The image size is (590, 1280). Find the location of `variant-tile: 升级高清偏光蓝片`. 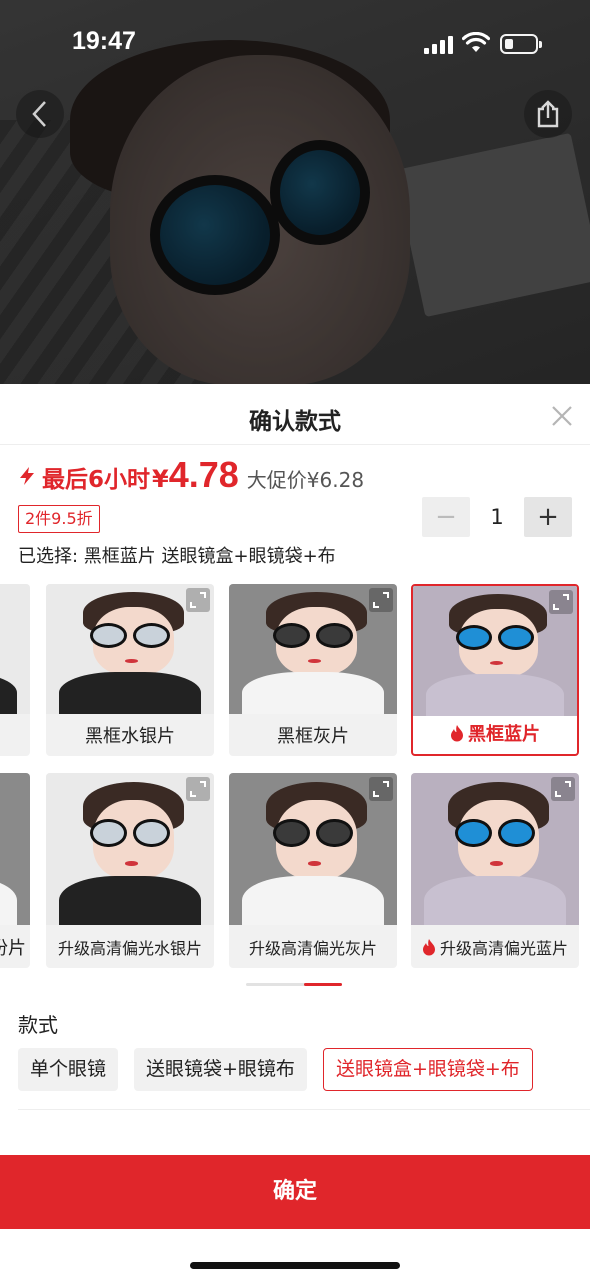

variant-tile: 升级高清偏光蓝片 is located at coordinates (495, 870).